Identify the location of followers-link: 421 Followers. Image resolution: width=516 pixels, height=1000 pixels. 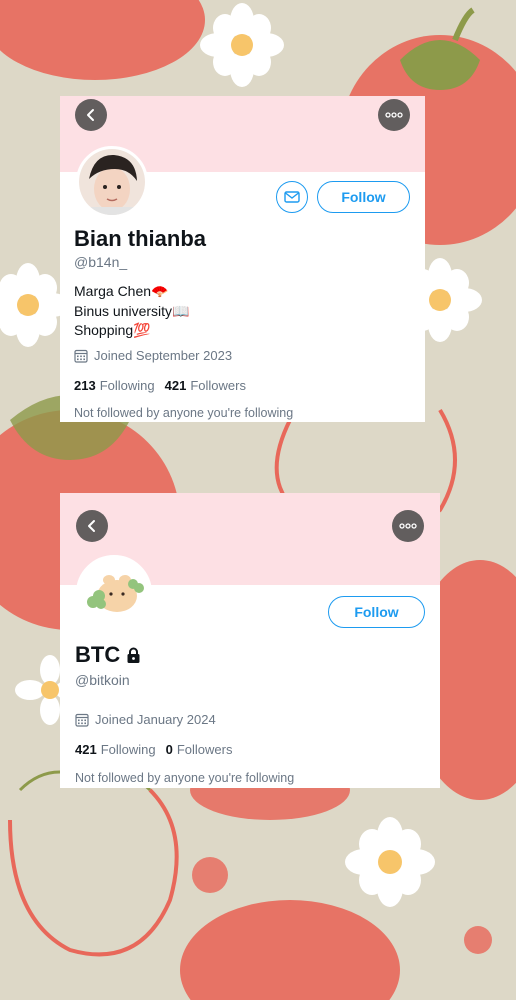
(205, 385).